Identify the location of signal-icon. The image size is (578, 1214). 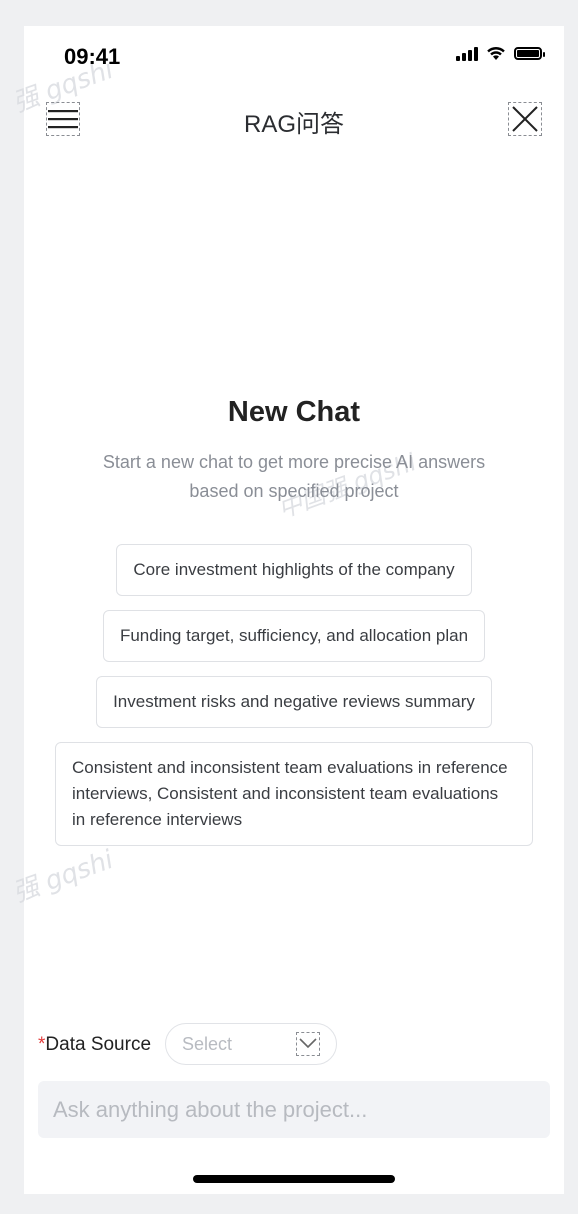
(467, 53).